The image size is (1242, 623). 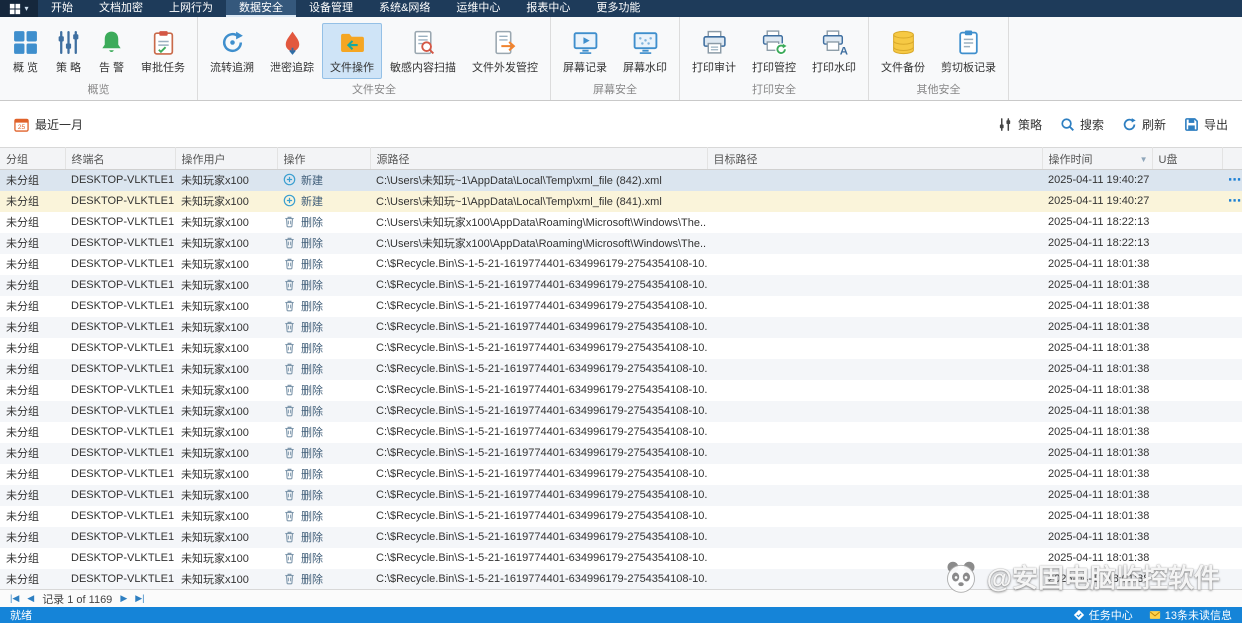 I want to click on ribbon-button-file-backup: 文件备份, so click(x=903, y=51).